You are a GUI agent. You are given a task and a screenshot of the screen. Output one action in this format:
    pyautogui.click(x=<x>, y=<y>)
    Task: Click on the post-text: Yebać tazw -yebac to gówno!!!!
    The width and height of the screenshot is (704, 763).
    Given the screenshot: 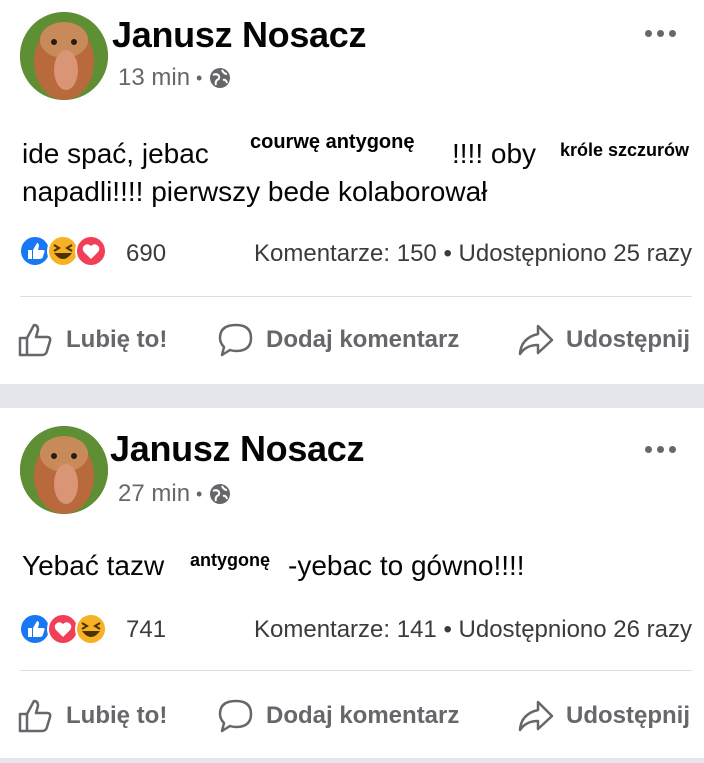 What is the action you would take?
    pyautogui.click(x=363, y=564)
    